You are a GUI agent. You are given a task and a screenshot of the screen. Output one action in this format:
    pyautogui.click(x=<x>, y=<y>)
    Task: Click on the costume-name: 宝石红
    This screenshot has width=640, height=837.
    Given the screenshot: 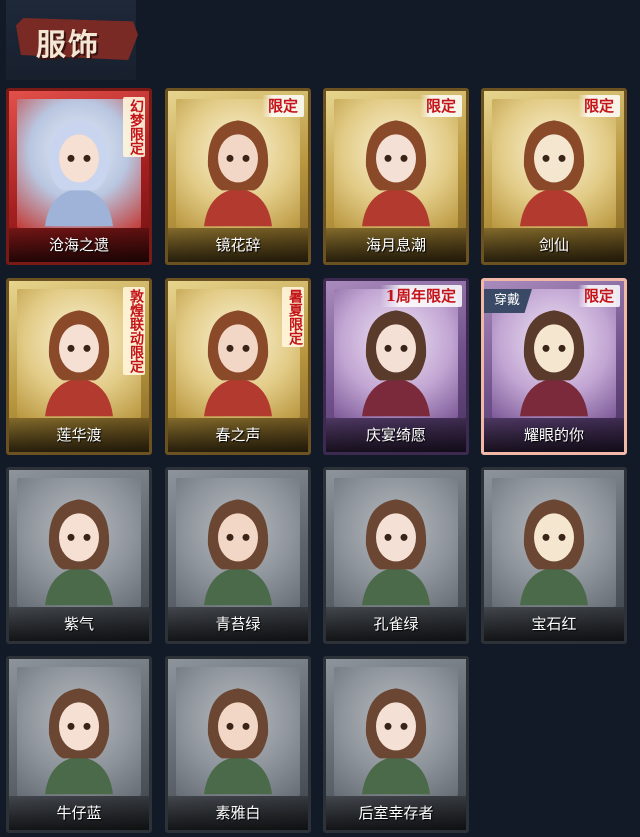 What is the action you would take?
    pyautogui.click(x=554, y=624)
    